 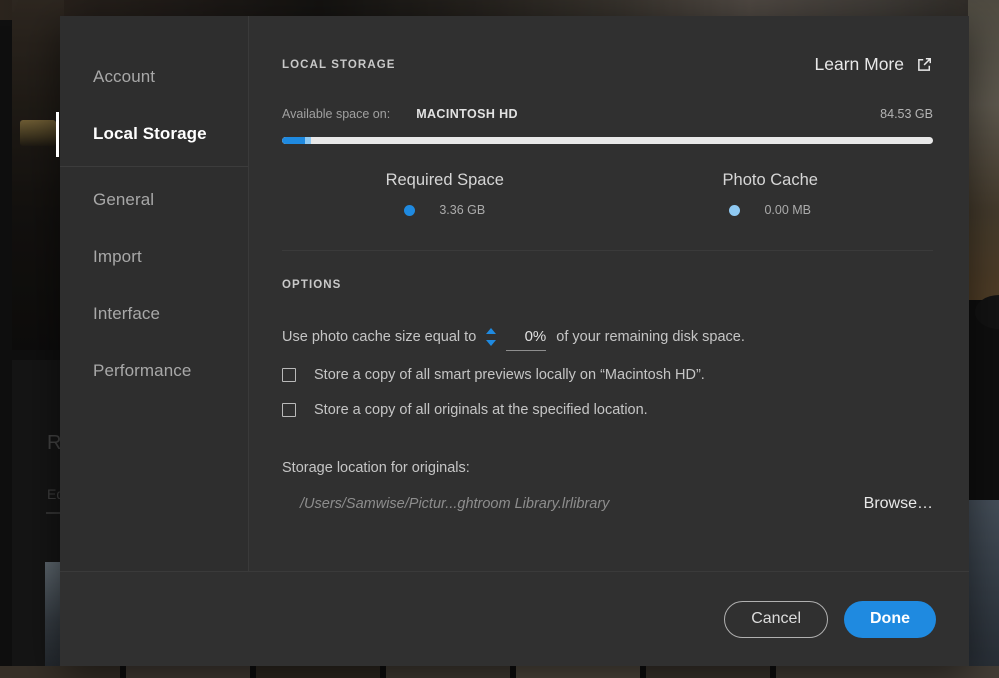 What do you see at coordinates (776, 619) in the screenshot?
I see `cancel-button: Cancel` at bounding box center [776, 619].